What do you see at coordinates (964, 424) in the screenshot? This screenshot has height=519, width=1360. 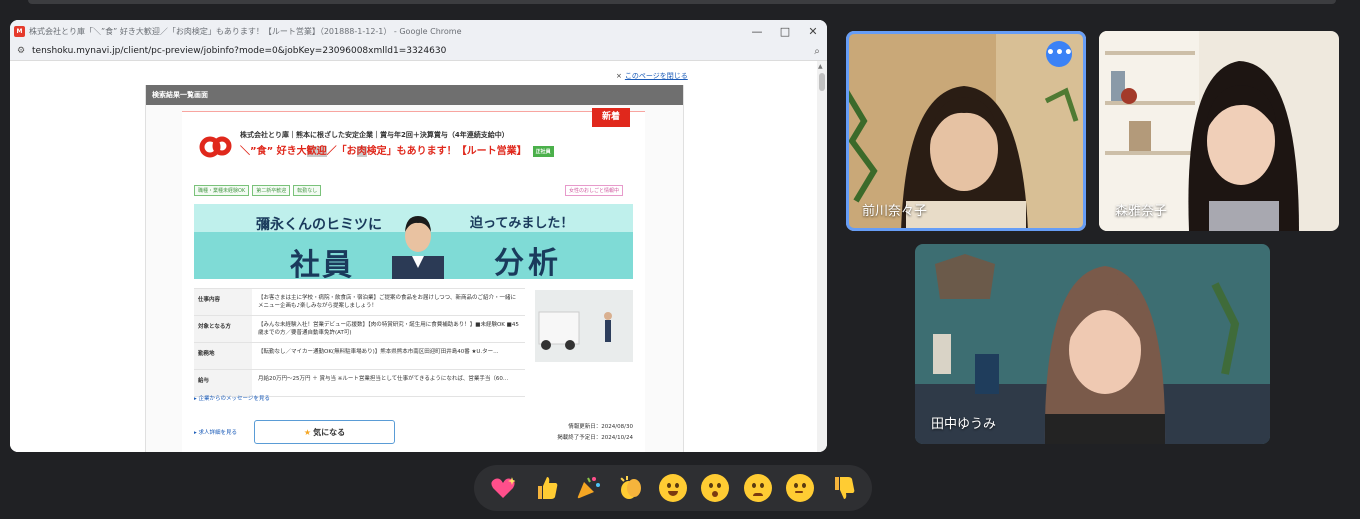 I see `participant-name: 田中ゆうみ` at bounding box center [964, 424].